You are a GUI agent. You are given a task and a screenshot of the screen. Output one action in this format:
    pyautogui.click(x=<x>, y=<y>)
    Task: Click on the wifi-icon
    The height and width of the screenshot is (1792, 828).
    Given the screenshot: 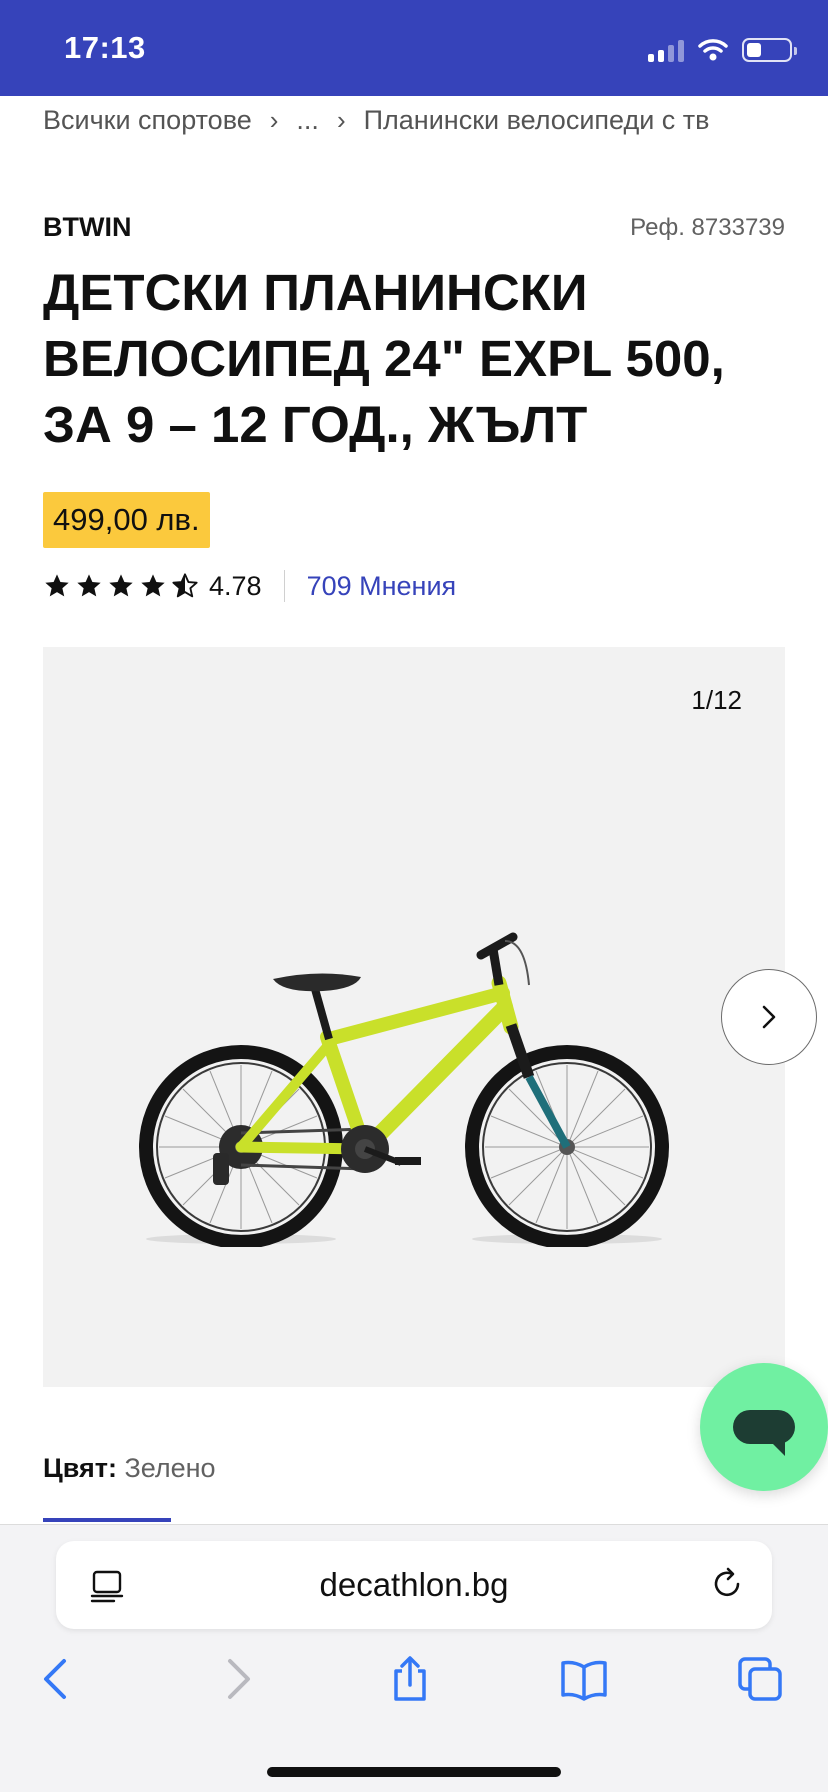 What is the action you would take?
    pyautogui.click(x=713, y=50)
    